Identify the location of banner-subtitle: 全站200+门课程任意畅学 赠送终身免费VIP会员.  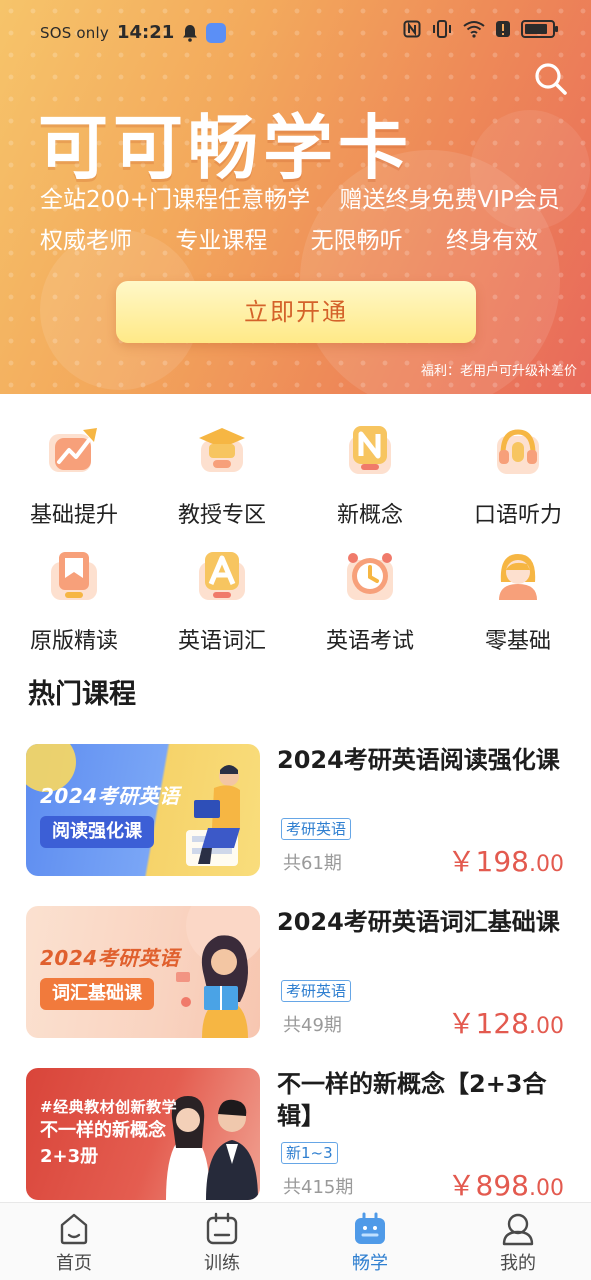
(300, 197).